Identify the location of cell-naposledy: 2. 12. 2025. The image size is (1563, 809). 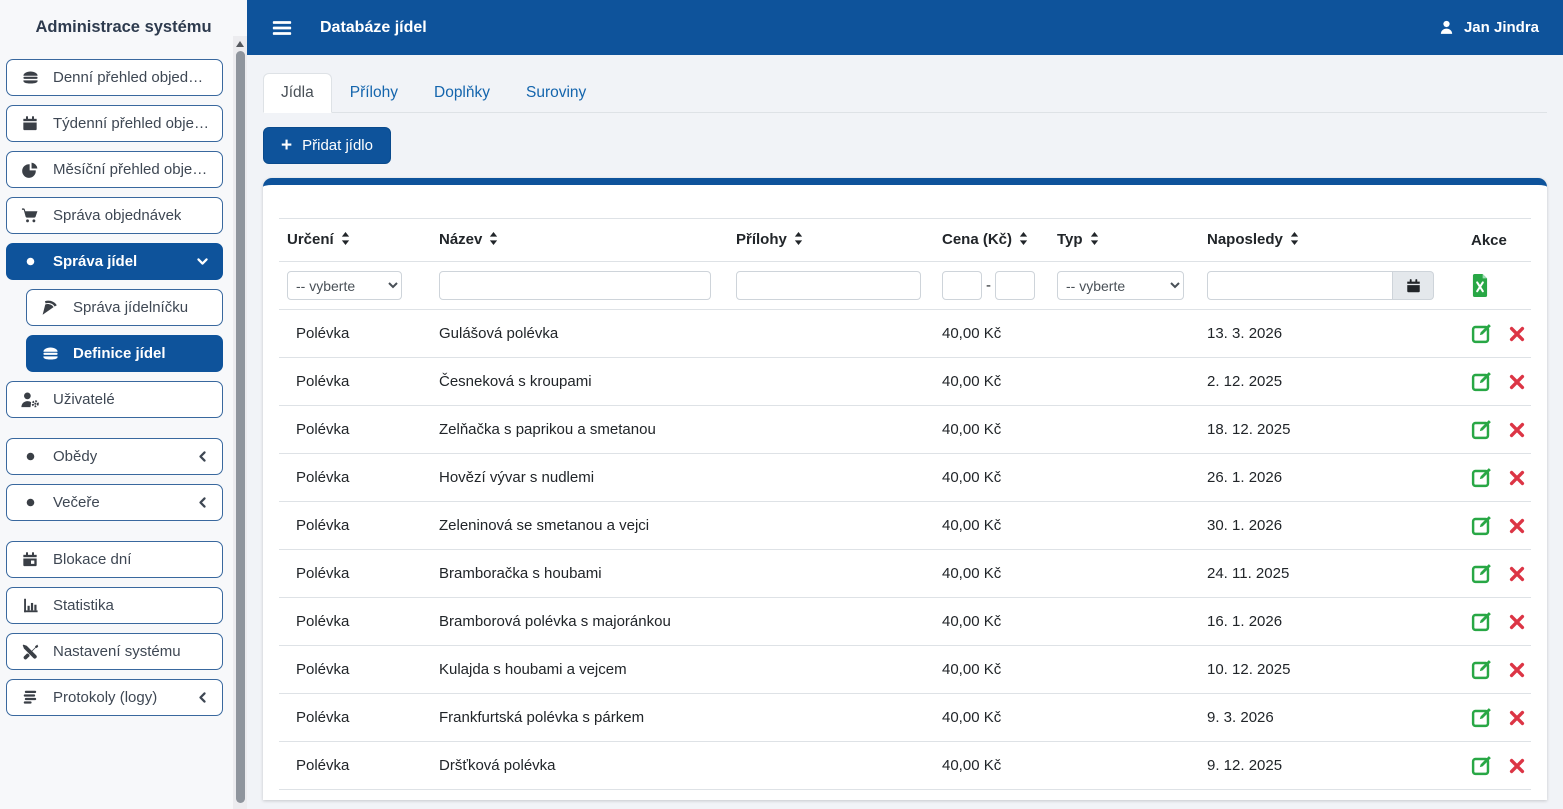
(1331, 381).